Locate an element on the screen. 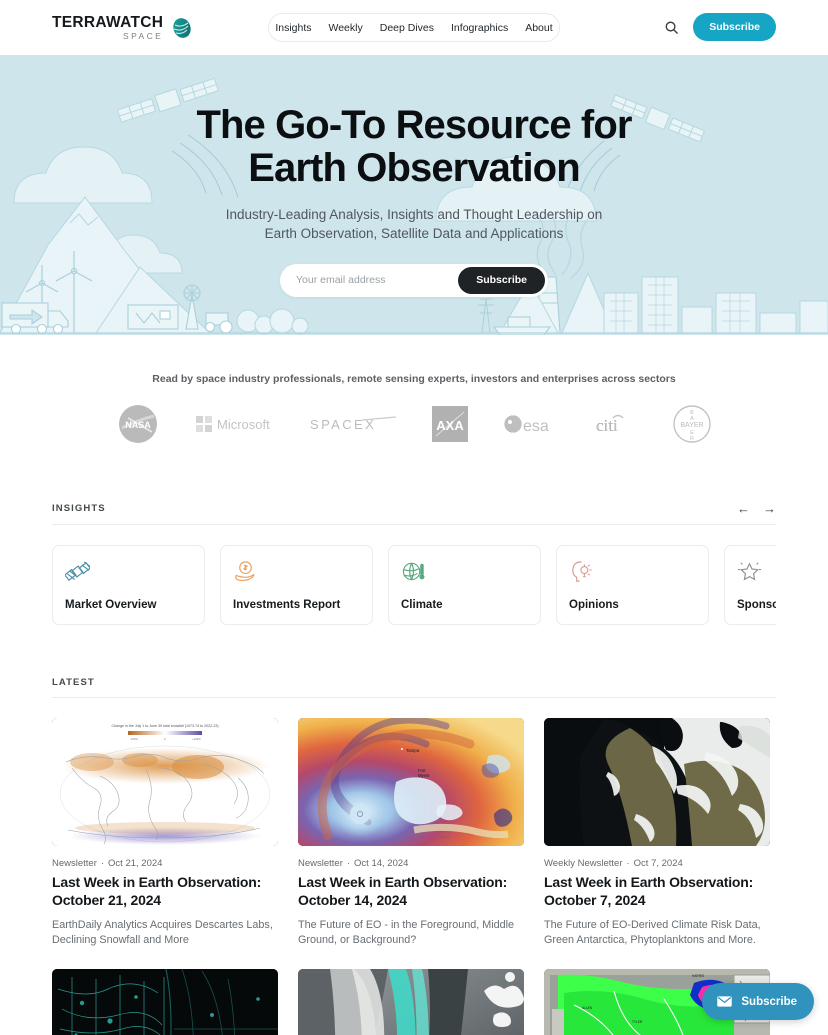 This screenshot has height=1035, width=828. svg-text: TYLER is located at coordinates (637, 1022).